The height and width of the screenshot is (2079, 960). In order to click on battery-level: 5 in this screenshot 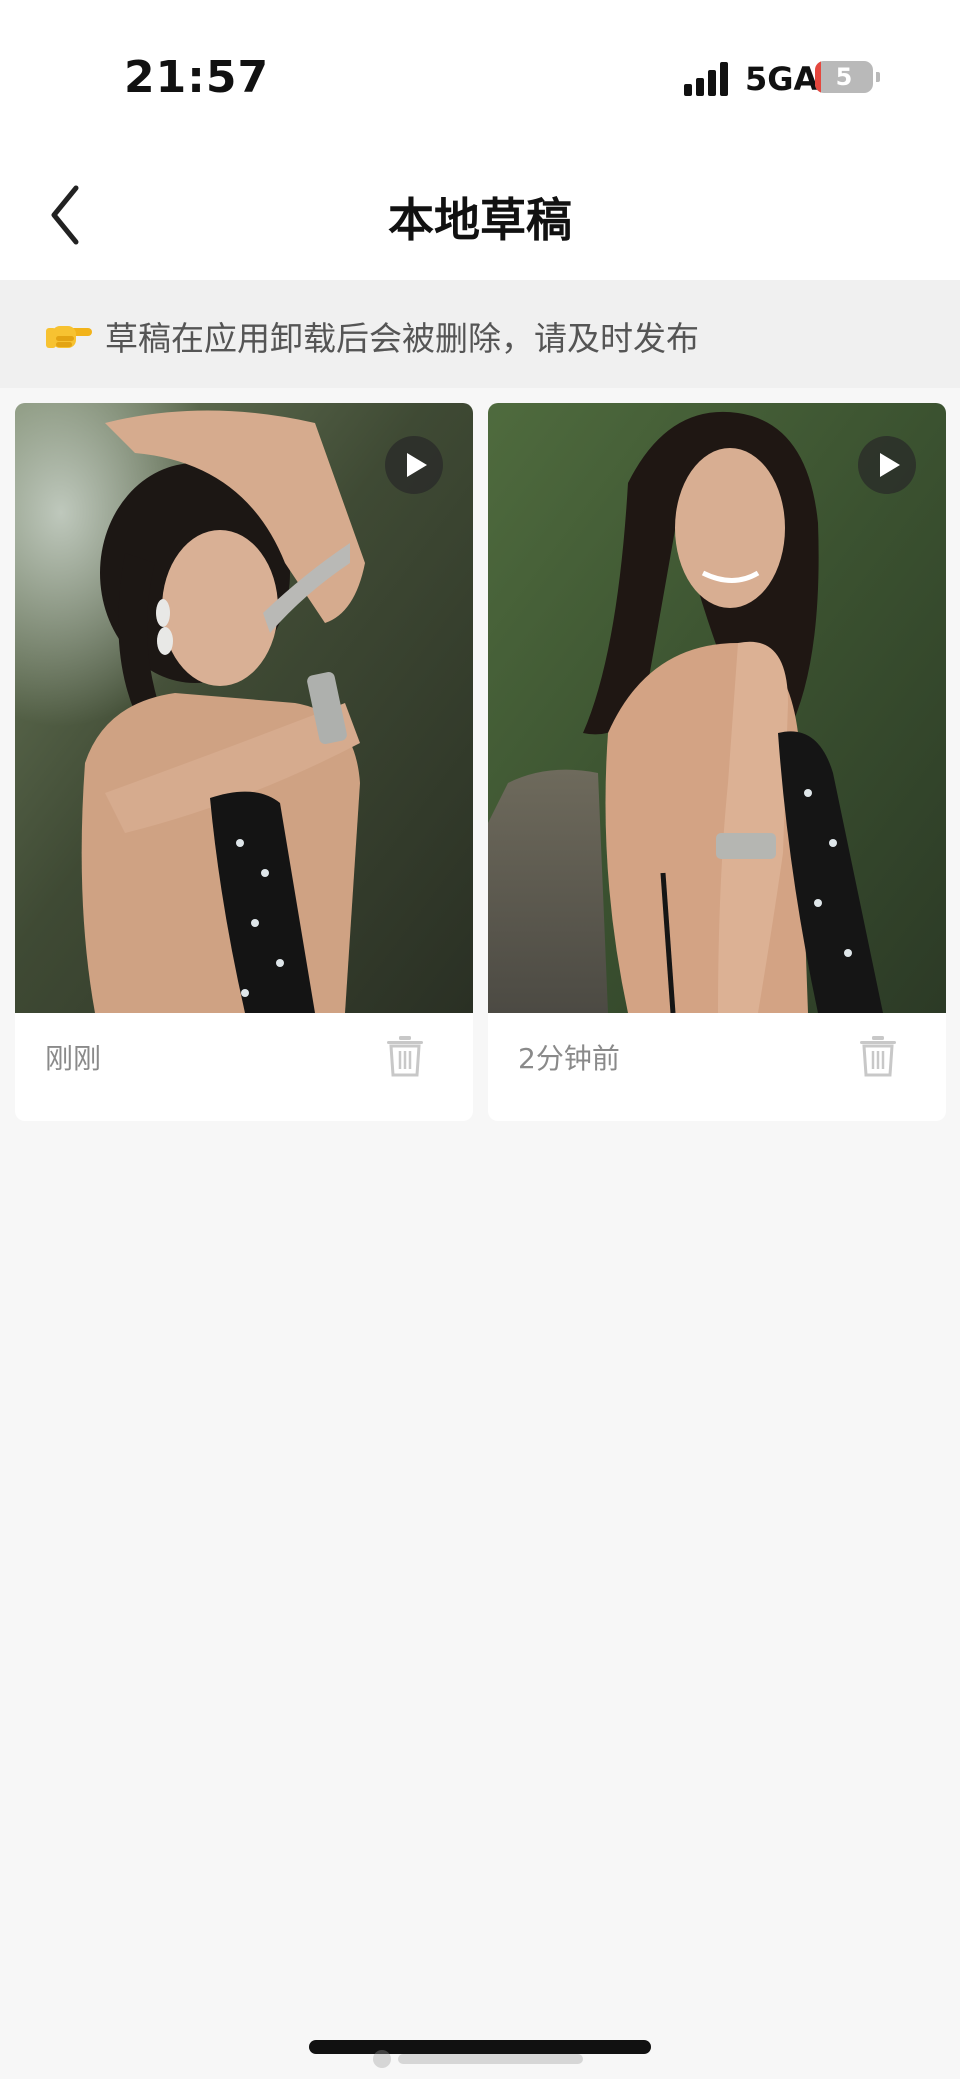, I will do `click(844, 77)`.